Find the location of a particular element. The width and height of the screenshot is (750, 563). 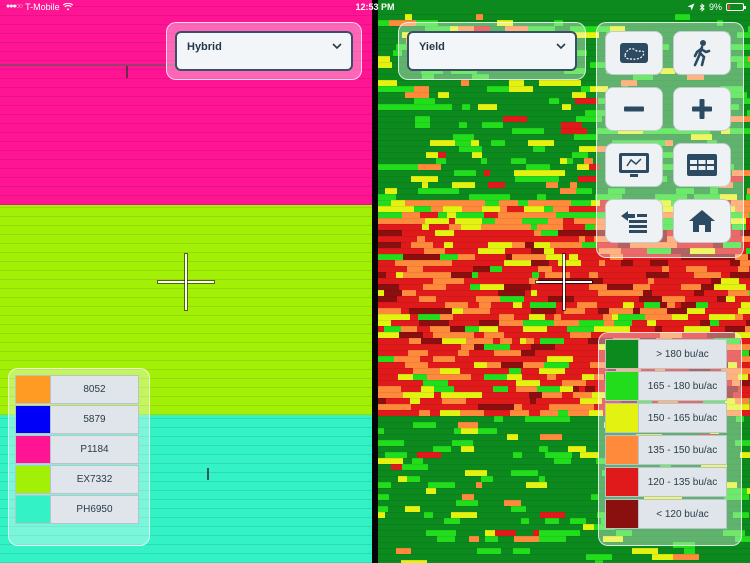

legend-row: 5879 is located at coordinates (77, 419).